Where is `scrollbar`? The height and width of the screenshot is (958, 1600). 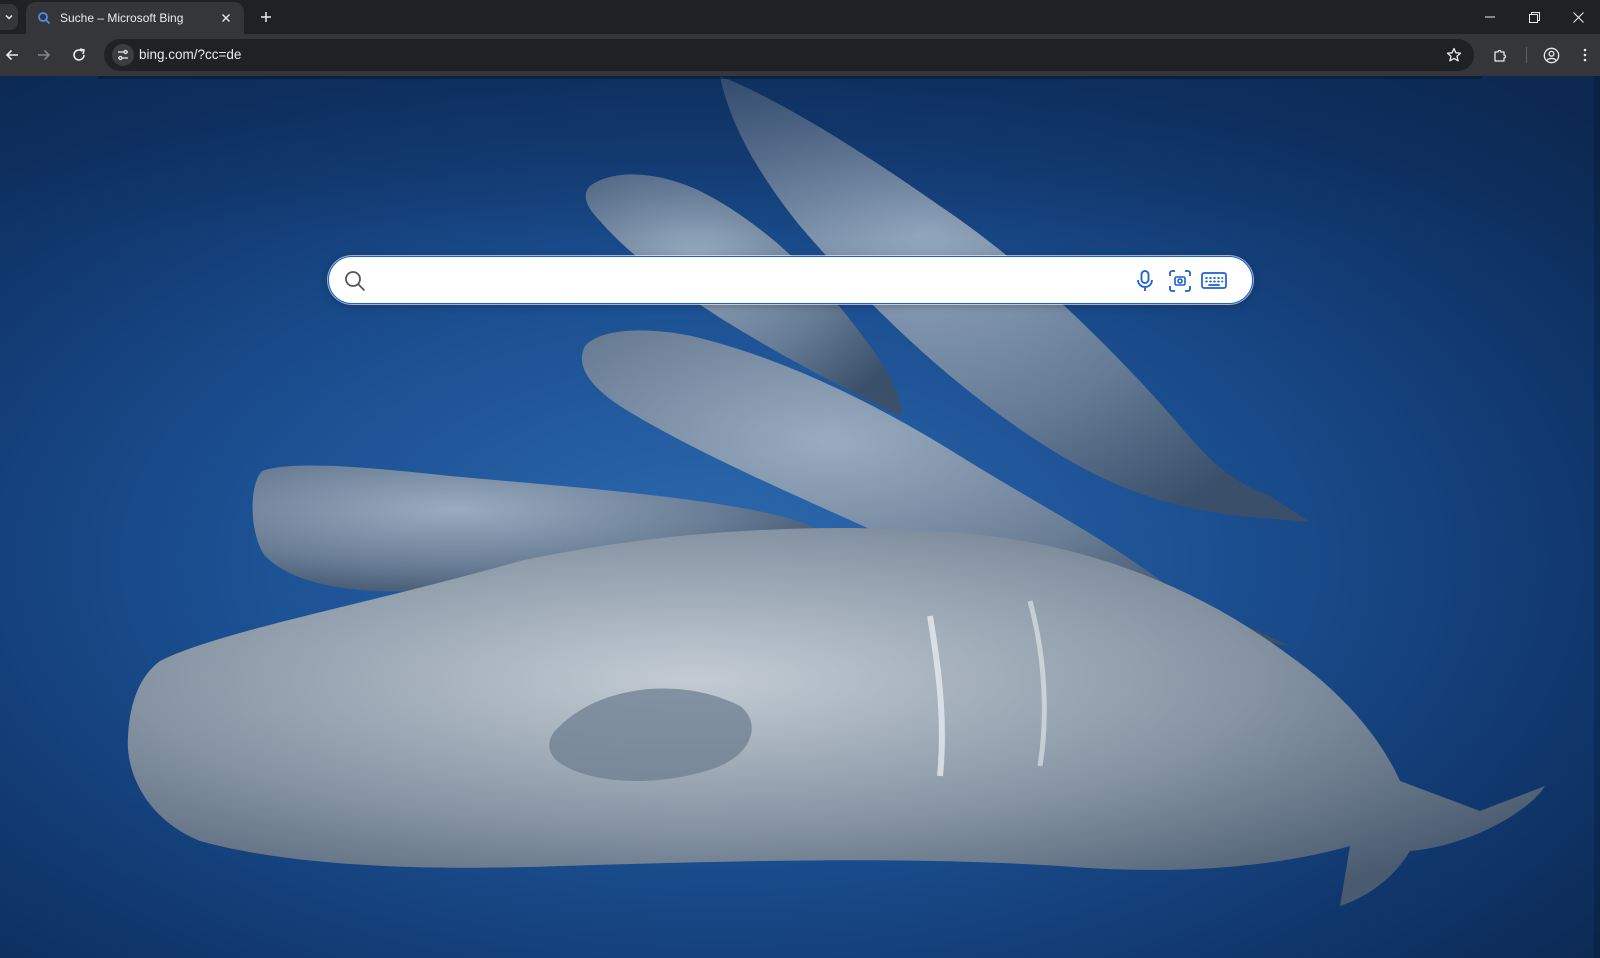
scrollbar is located at coordinates (1597, 517).